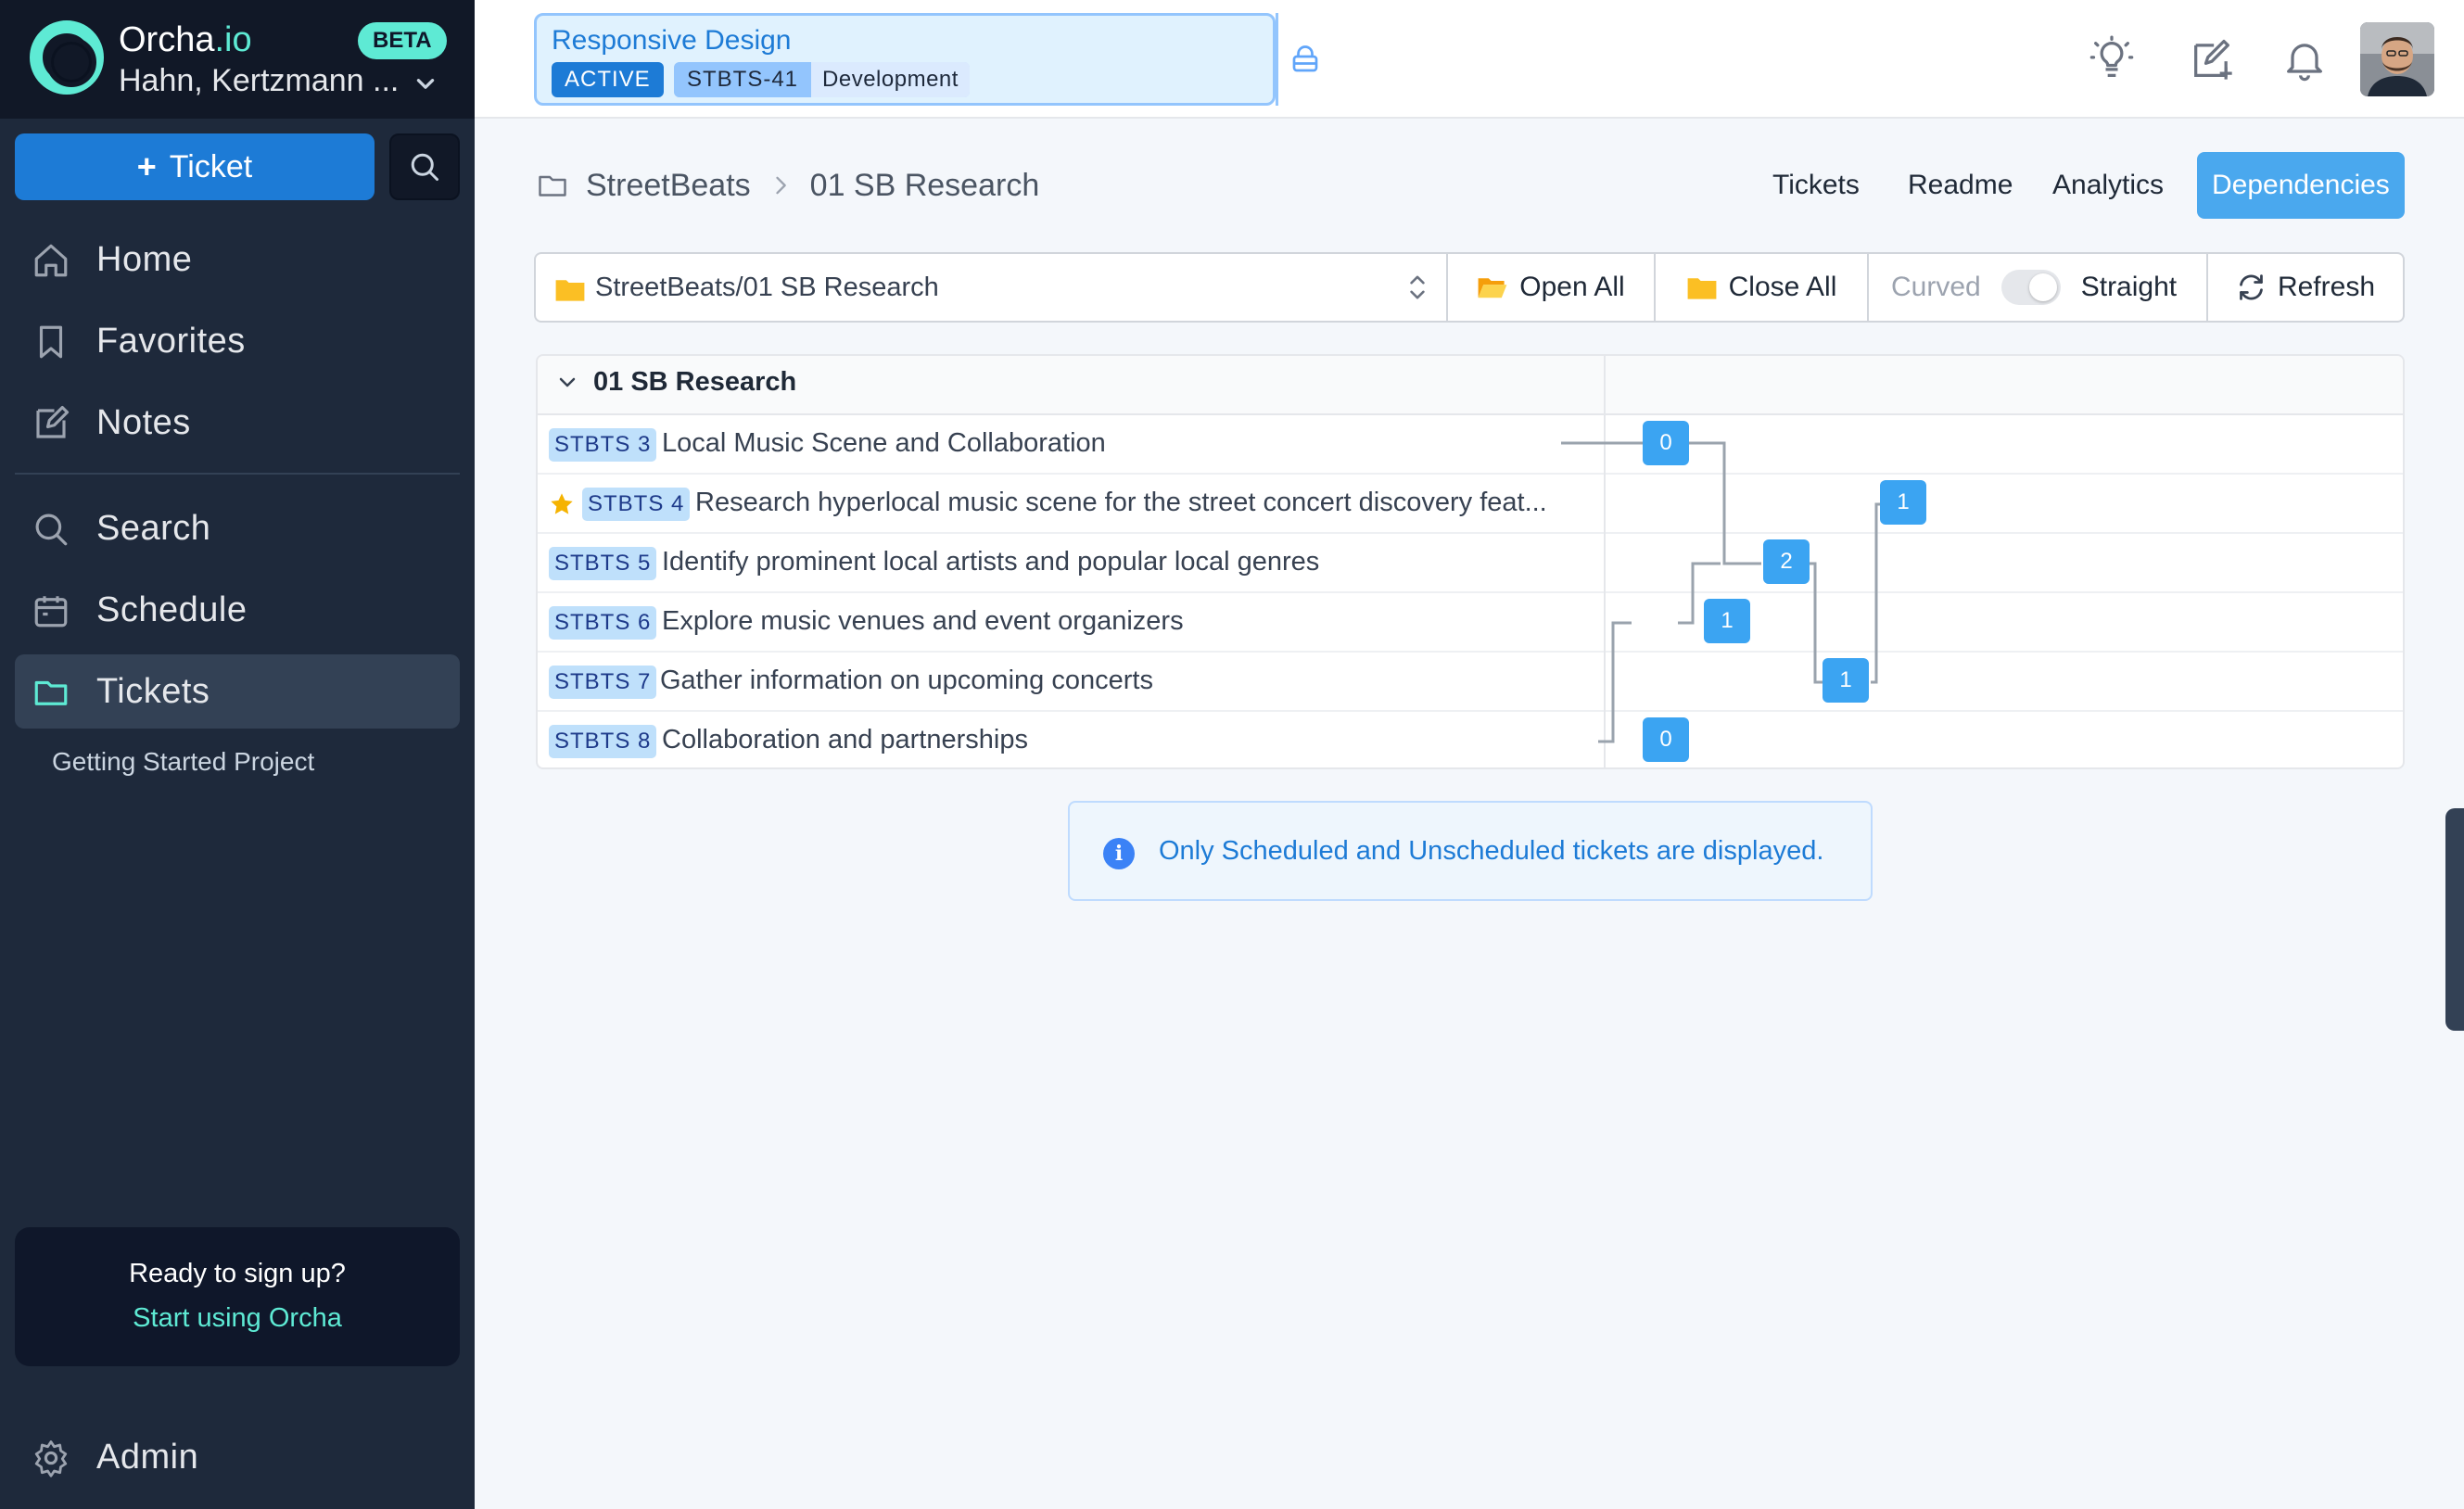 This screenshot has height=1509, width=2464. What do you see at coordinates (1720, 592) in the screenshot?
I see `dependency-connectors` at bounding box center [1720, 592].